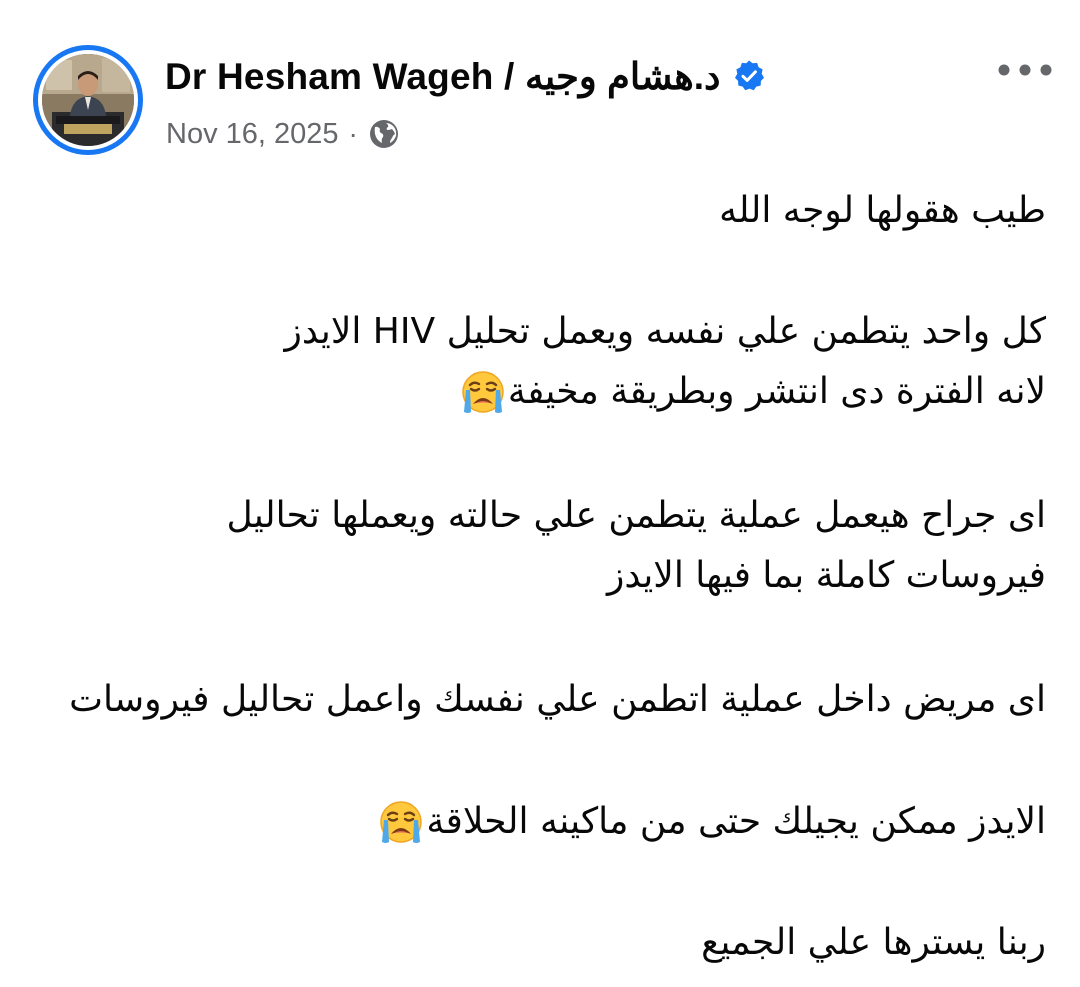 This screenshot has width=1080, height=987. Describe the element at coordinates (873, 942) in the screenshot. I see `text-line: ربنا يسترها علي الجميع` at that location.